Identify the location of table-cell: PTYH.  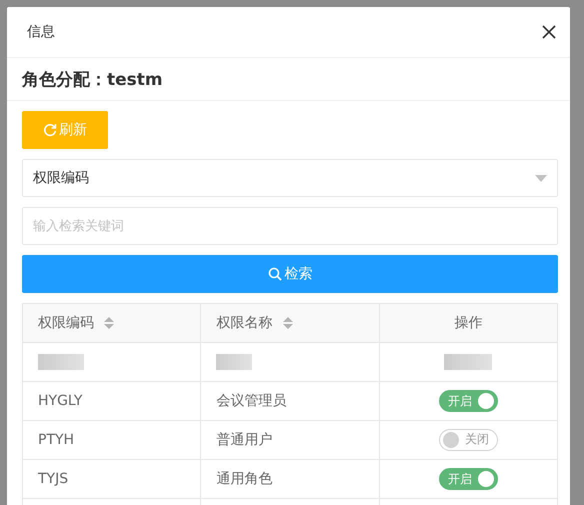
(111, 440).